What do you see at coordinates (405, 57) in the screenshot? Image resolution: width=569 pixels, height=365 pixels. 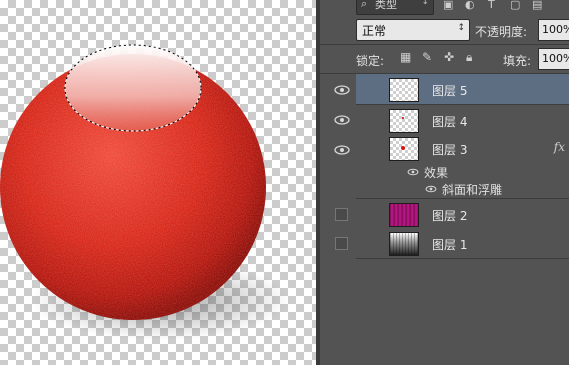 I see `lock-transparent-icon: ▦` at bounding box center [405, 57].